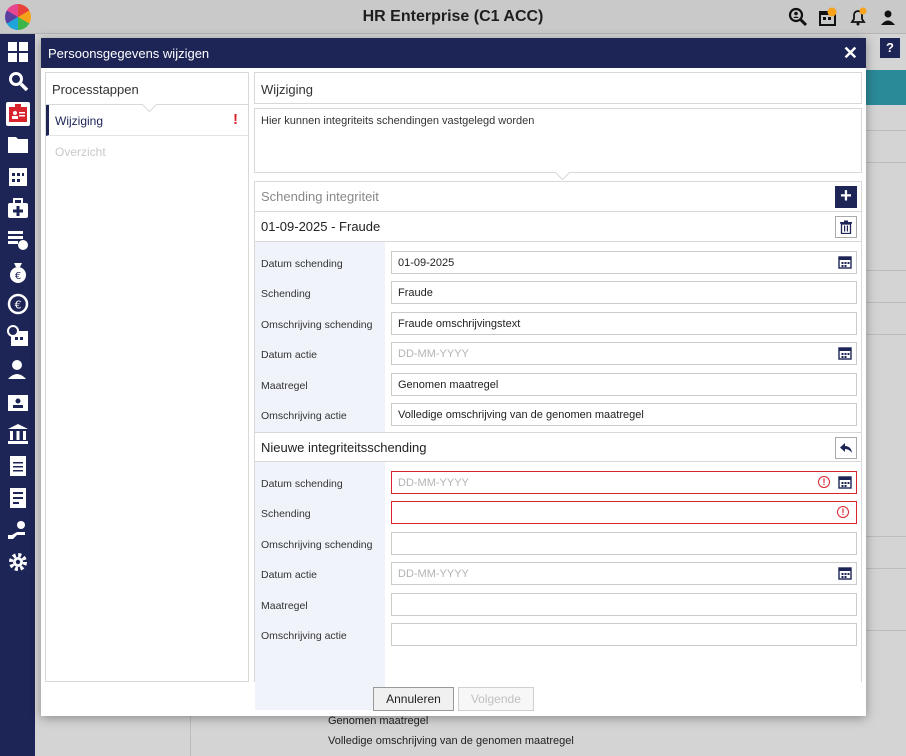 This screenshot has height=756, width=906. What do you see at coordinates (624, 634) in the screenshot?
I see `new-action-description-field` at bounding box center [624, 634].